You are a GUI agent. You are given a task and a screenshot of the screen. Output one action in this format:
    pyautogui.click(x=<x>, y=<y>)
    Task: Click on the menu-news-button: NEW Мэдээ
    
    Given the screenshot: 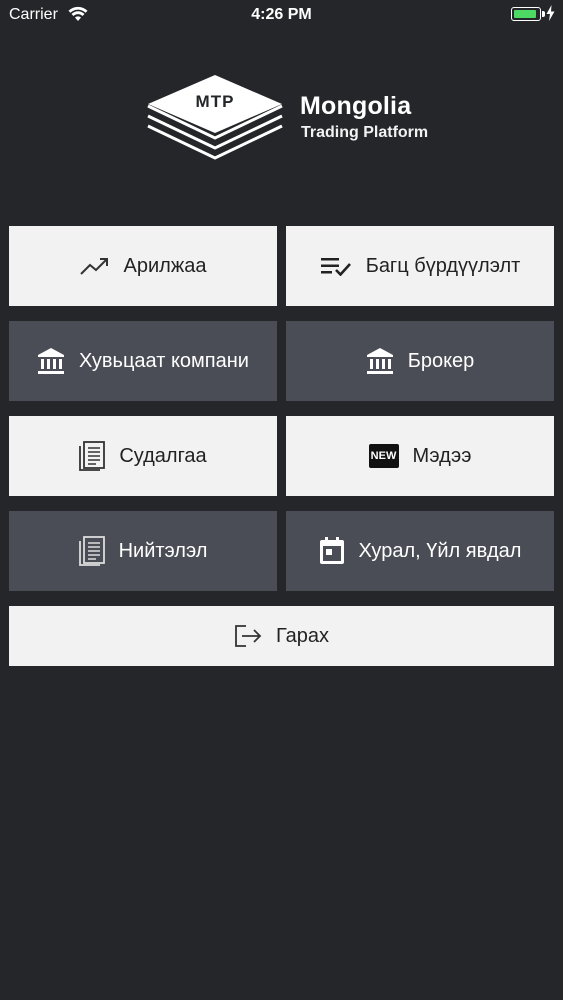 What is the action you would take?
    pyautogui.click(x=420, y=456)
    